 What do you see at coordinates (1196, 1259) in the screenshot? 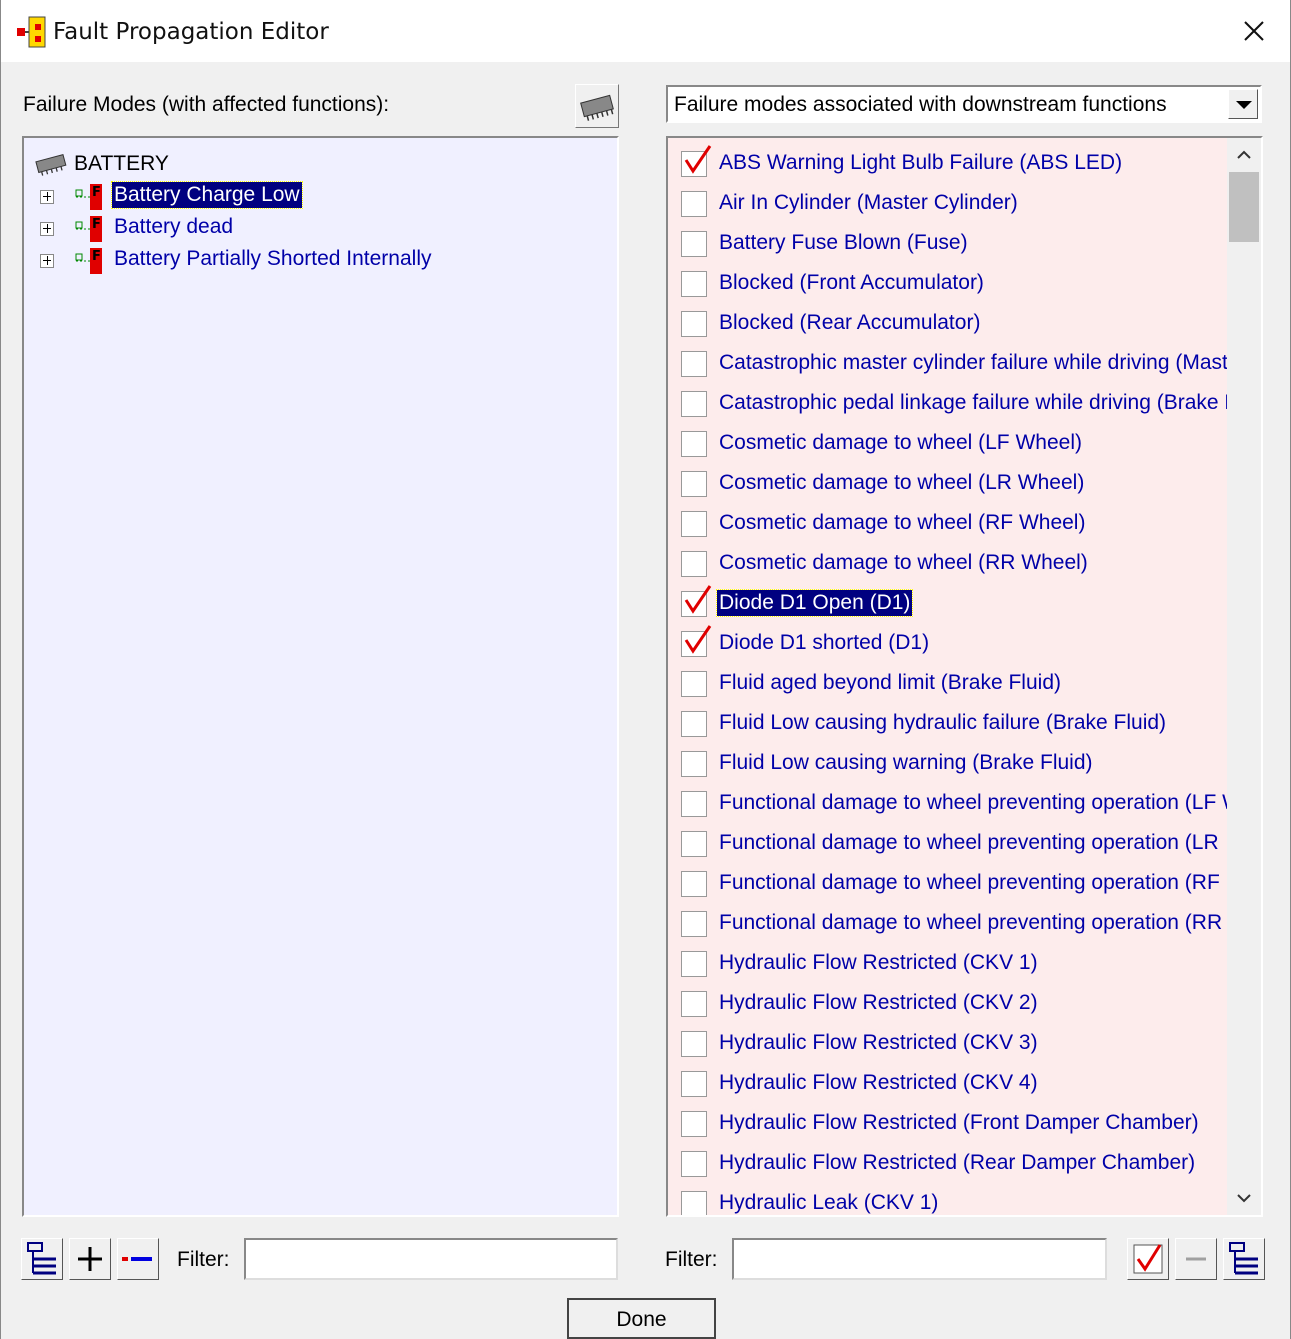
I see `uncheck-button` at bounding box center [1196, 1259].